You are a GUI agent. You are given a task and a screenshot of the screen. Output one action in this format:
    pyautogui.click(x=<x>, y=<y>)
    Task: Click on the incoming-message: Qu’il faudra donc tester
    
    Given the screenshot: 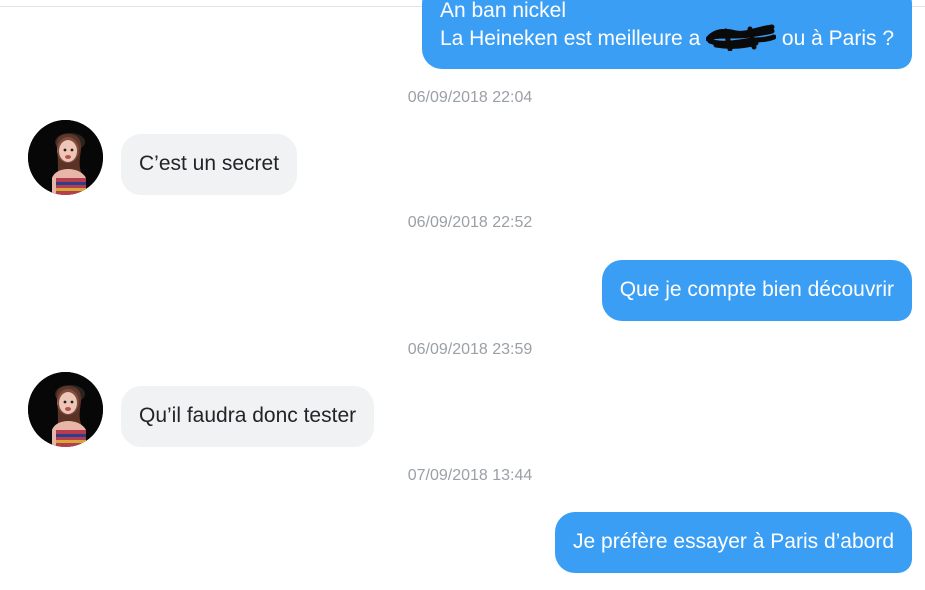 What is the action you would take?
    pyautogui.click(x=248, y=416)
    